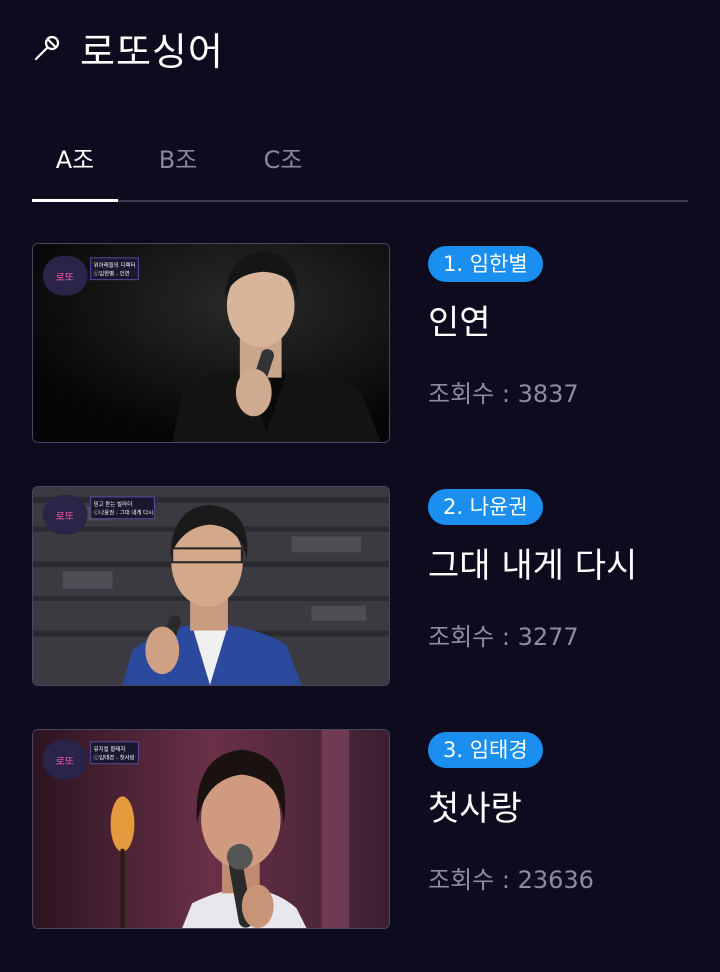 The height and width of the screenshot is (972, 720). Describe the element at coordinates (113, 504) in the screenshot. I see `thumbnail-caption-top: 믿고 듣는 발라더` at that location.